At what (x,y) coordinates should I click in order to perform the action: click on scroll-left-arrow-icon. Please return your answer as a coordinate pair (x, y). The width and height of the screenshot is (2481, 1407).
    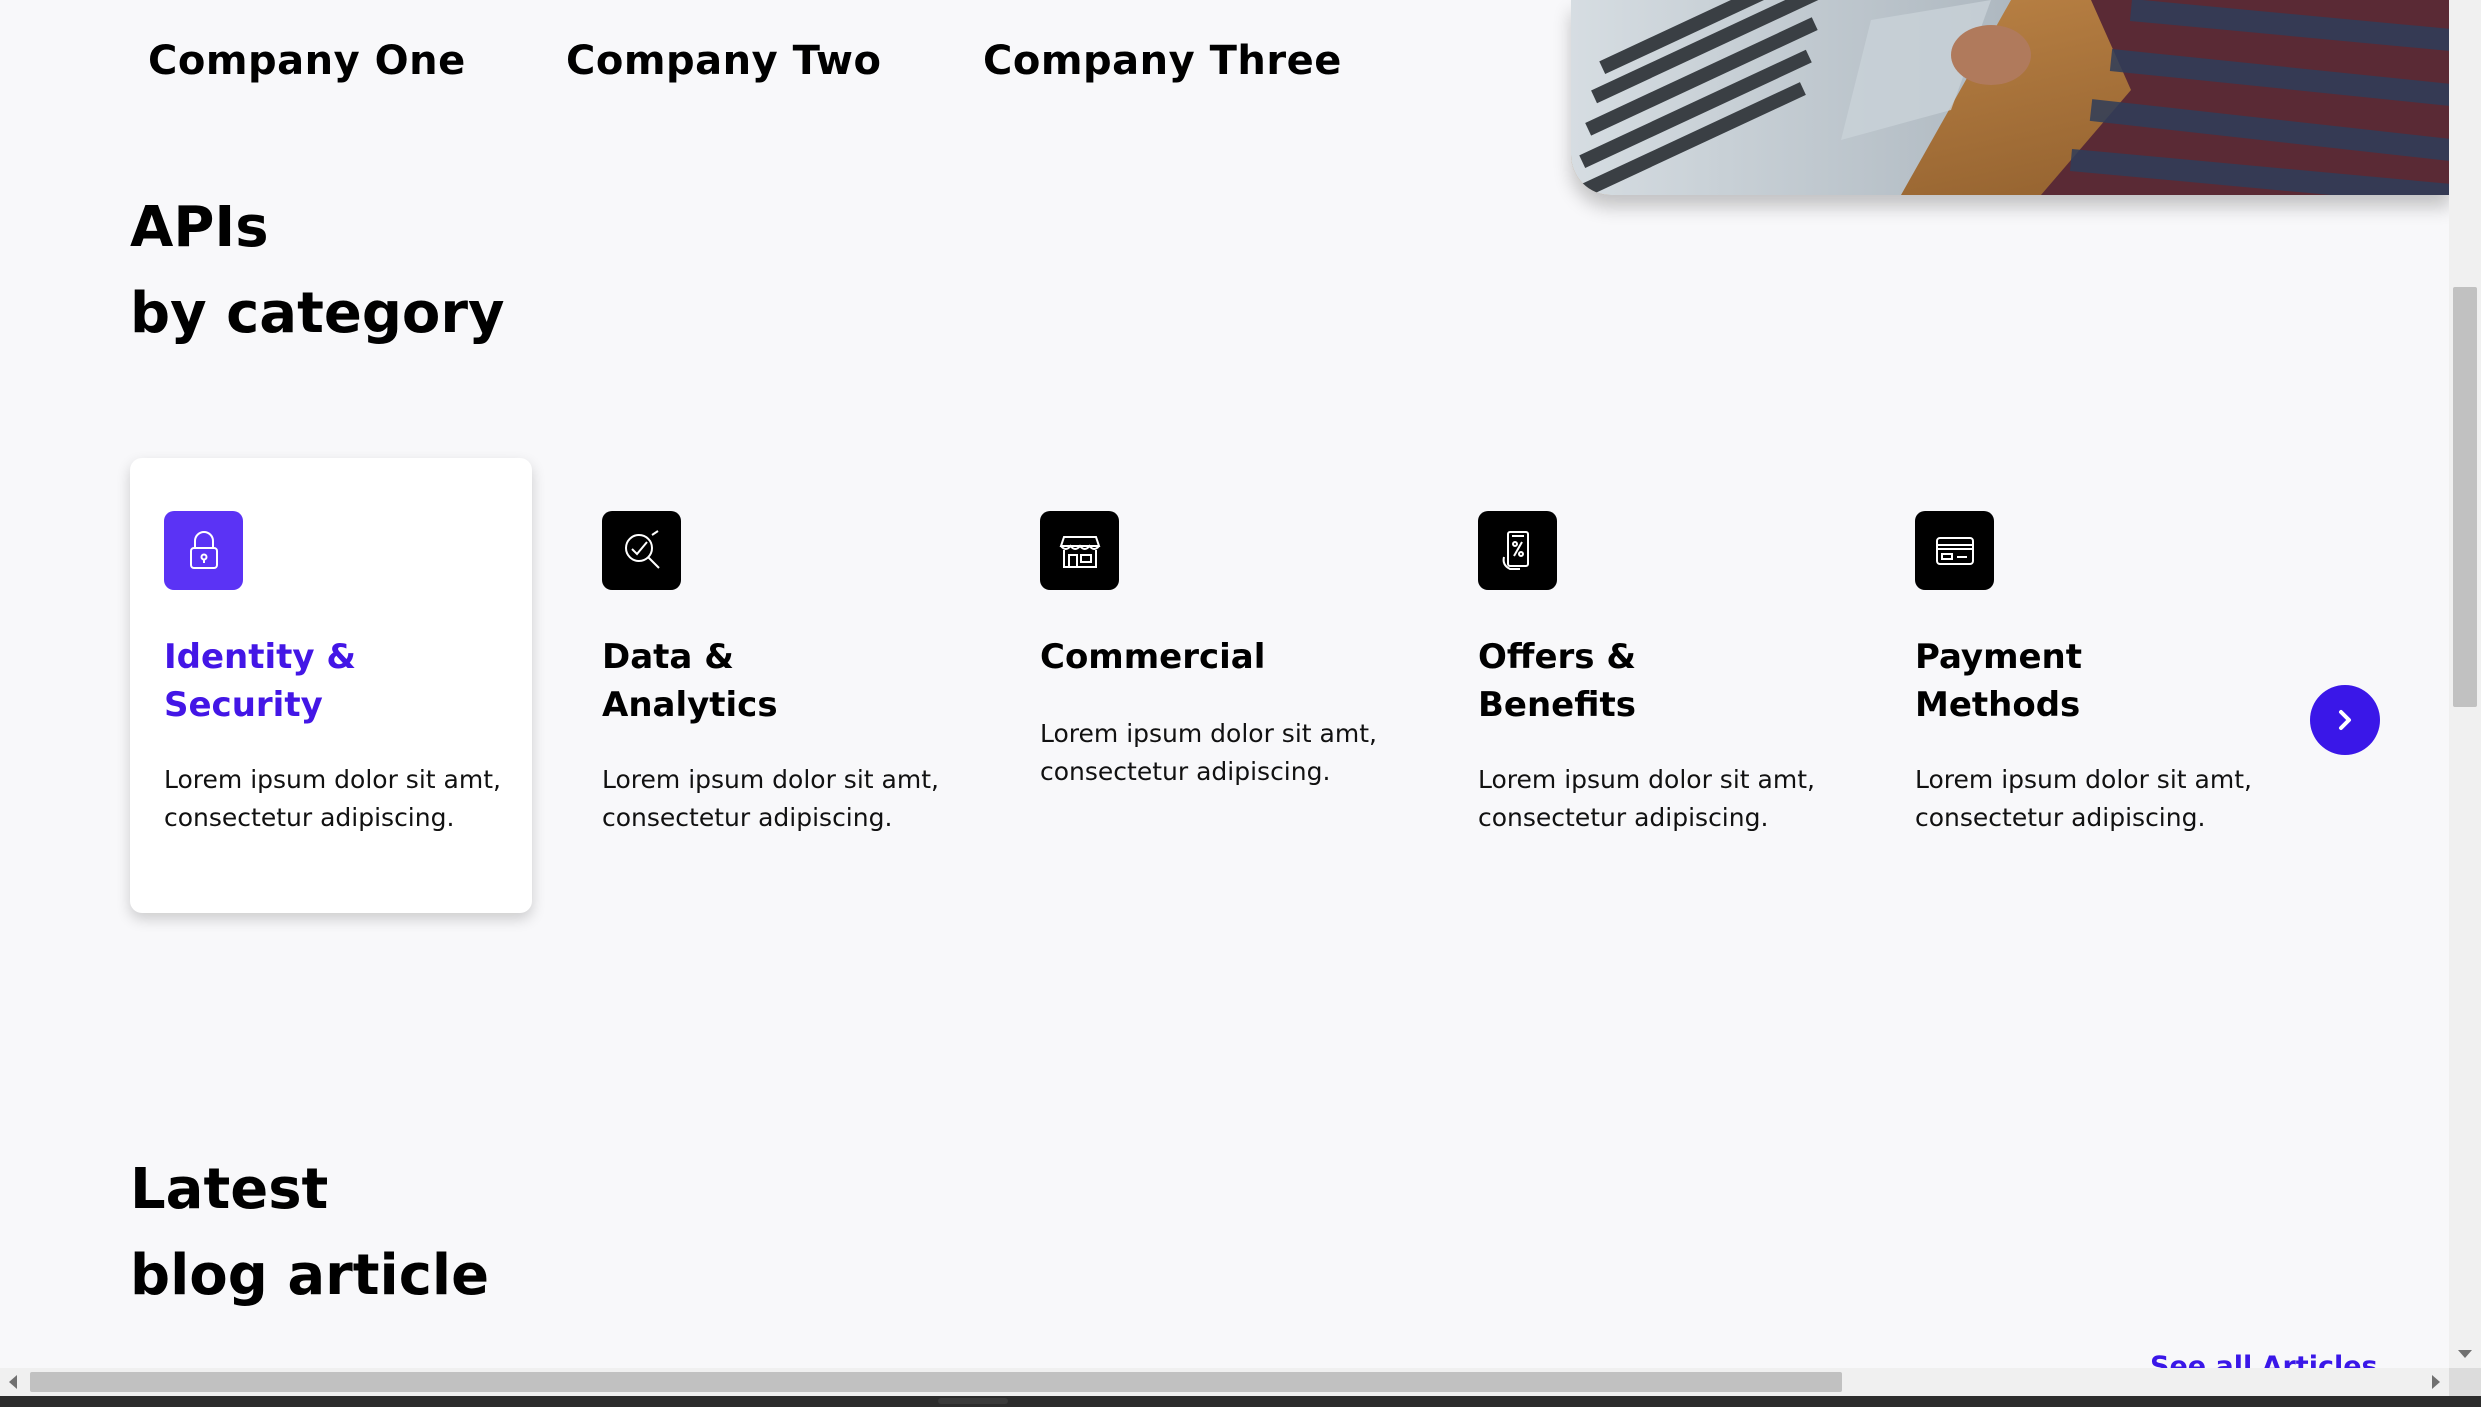
    Looking at the image, I should click on (13, 1382).